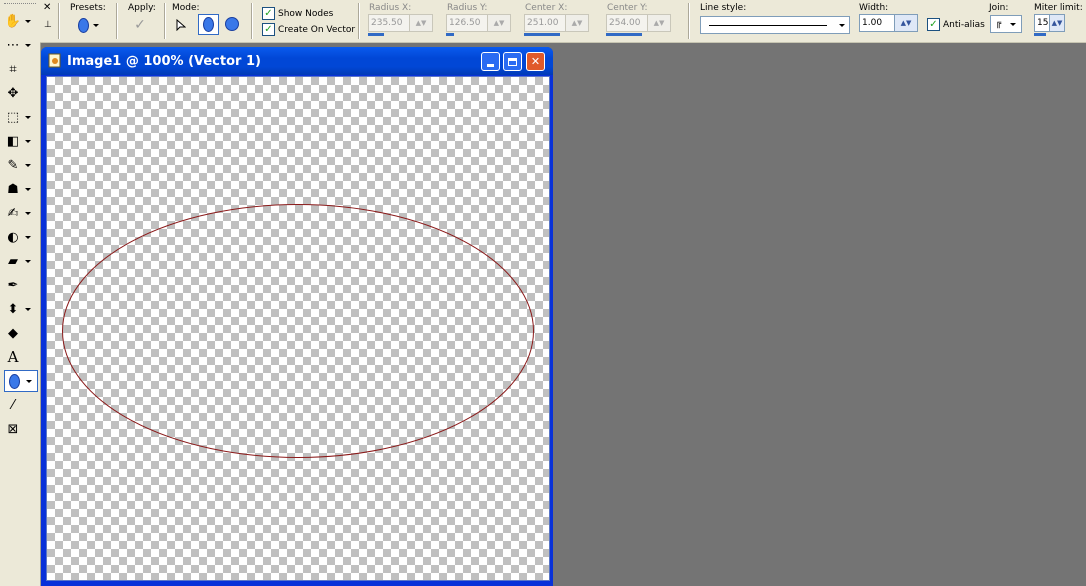 The width and height of the screenshot is (1086, 586). What do you see at coordinates (21, 429) in the screenshot?
I see `tool-object-selector: ⊠` at bounding box center [21, 429].